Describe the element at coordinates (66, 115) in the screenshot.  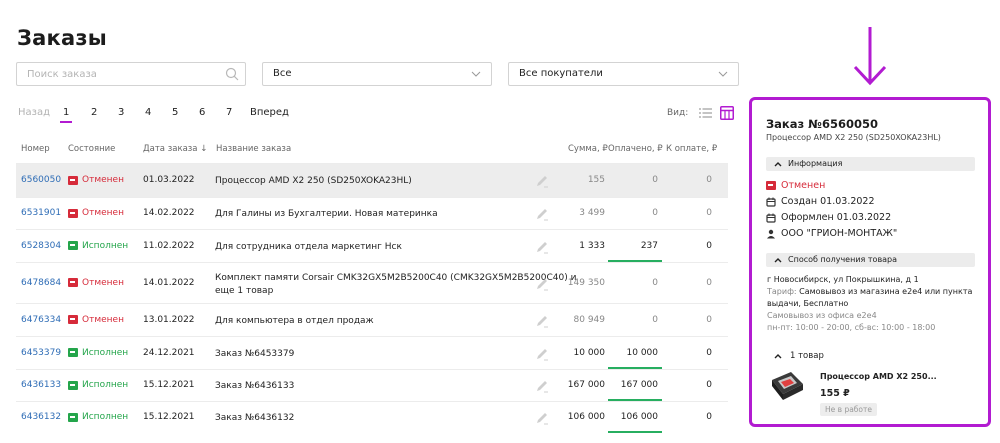
I see `page-1: 1` at that location.